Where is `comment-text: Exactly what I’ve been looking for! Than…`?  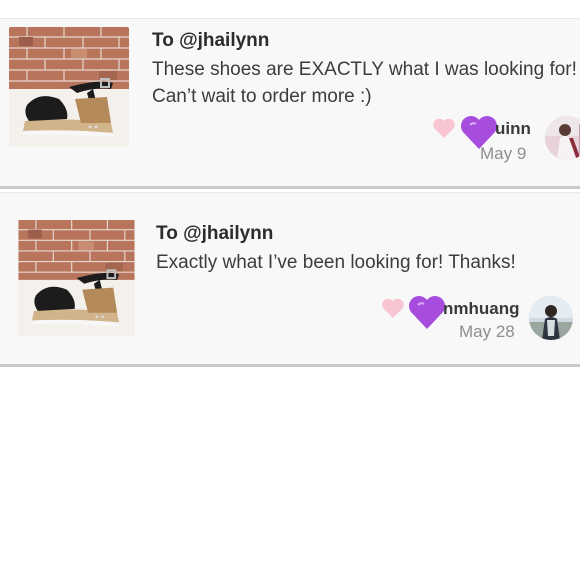
comment-text: Exactly what I’ve been looking for! Than… is located at coordinates (336, 262).